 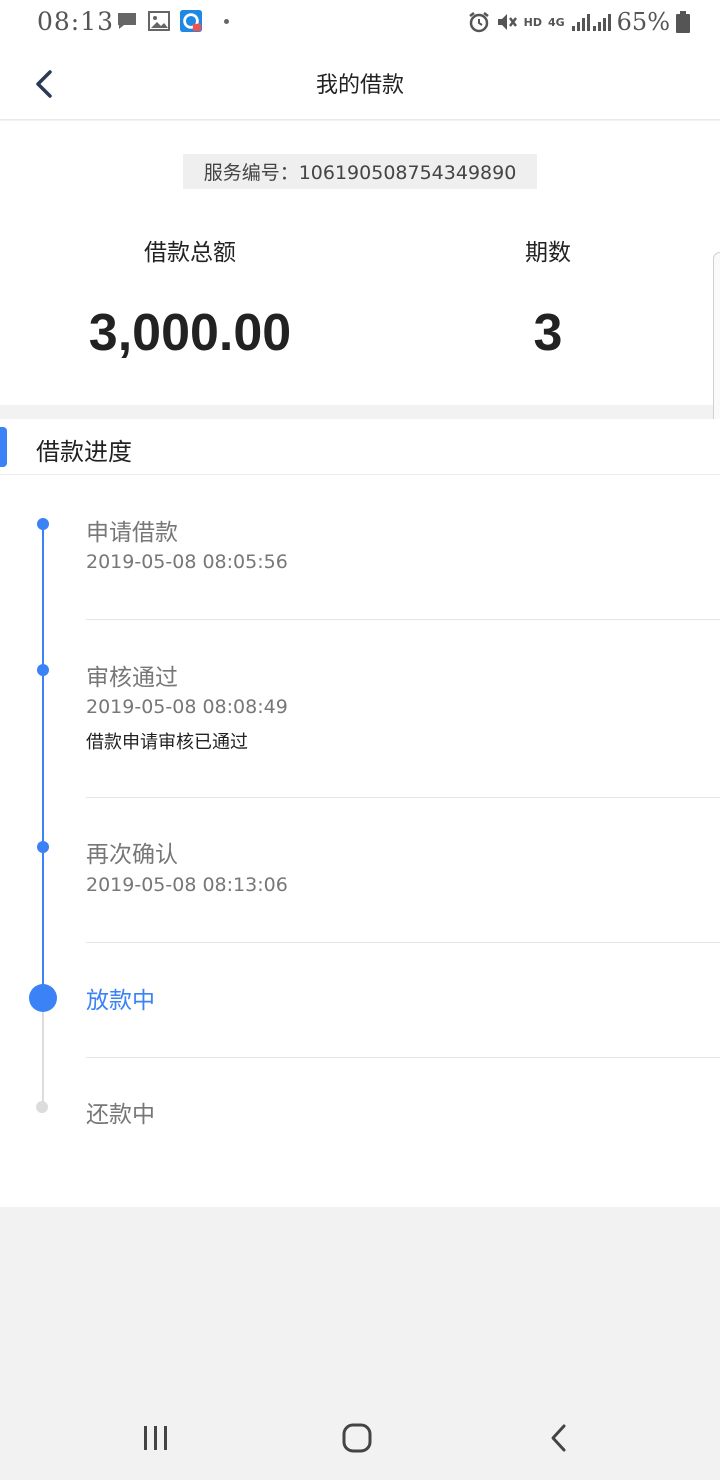 I want to click on timeline-line-completed, so click(x=43, y=761).